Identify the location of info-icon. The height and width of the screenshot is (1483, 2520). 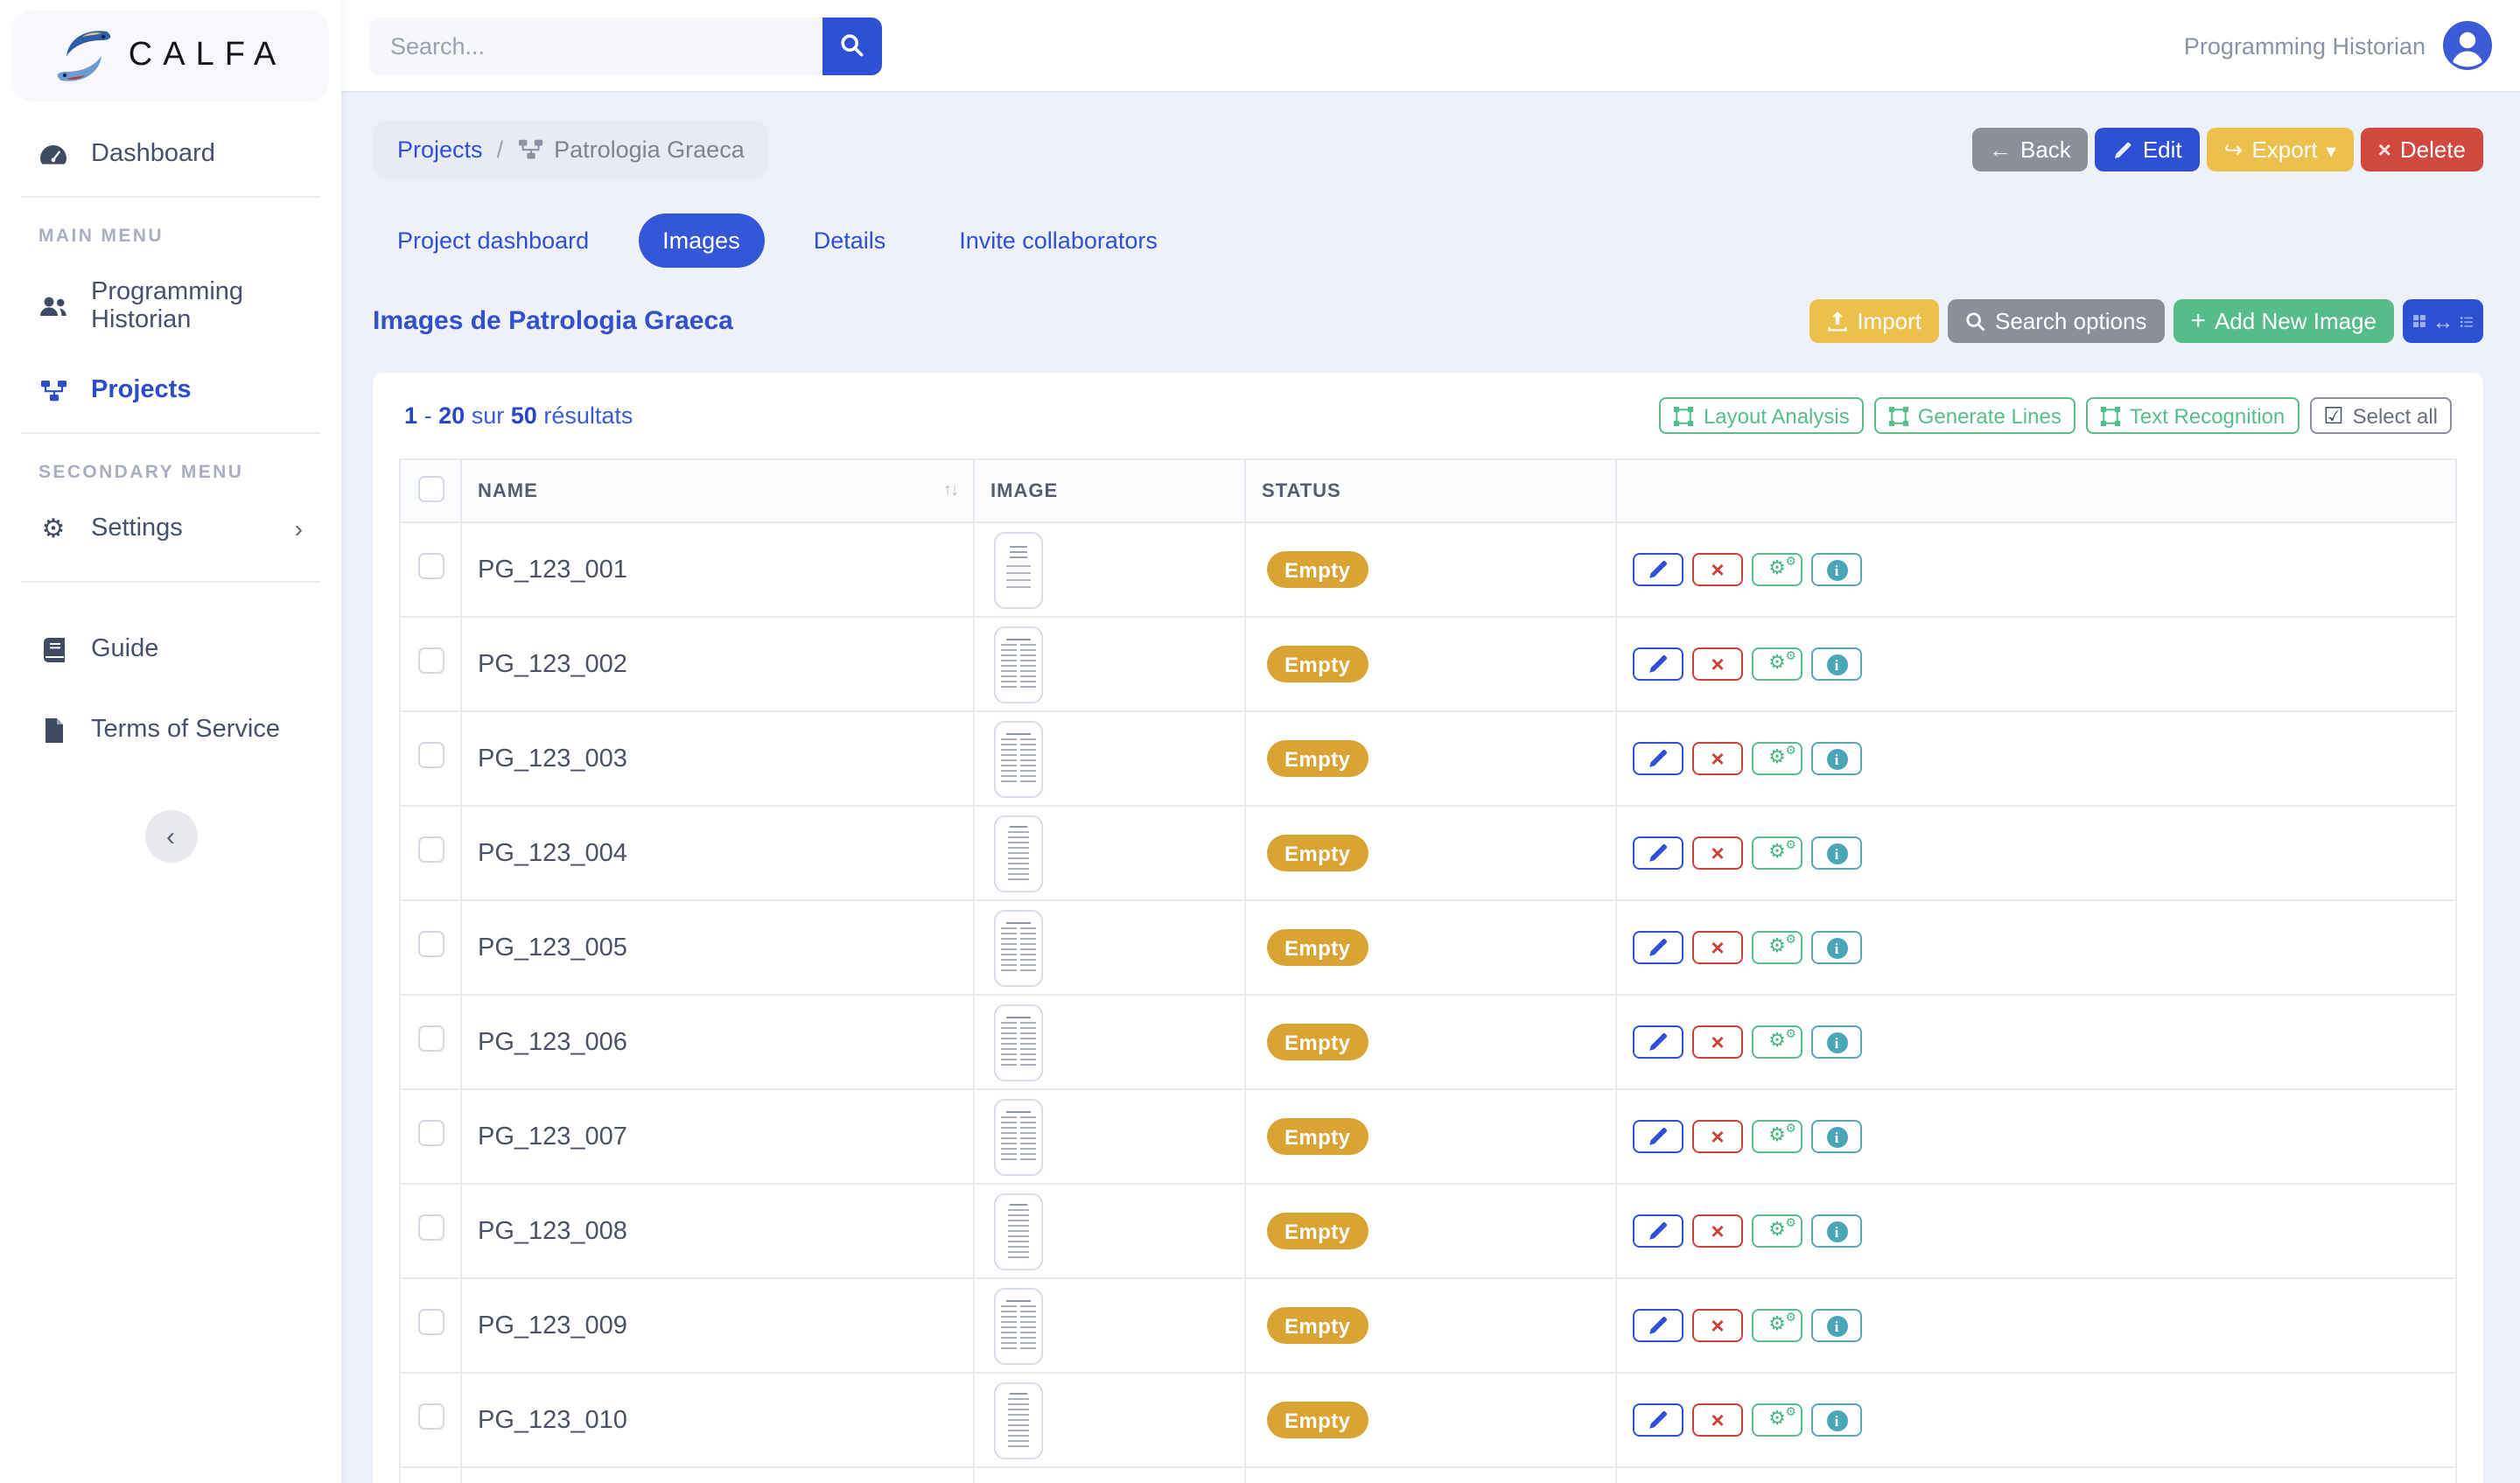
(1836, 853).